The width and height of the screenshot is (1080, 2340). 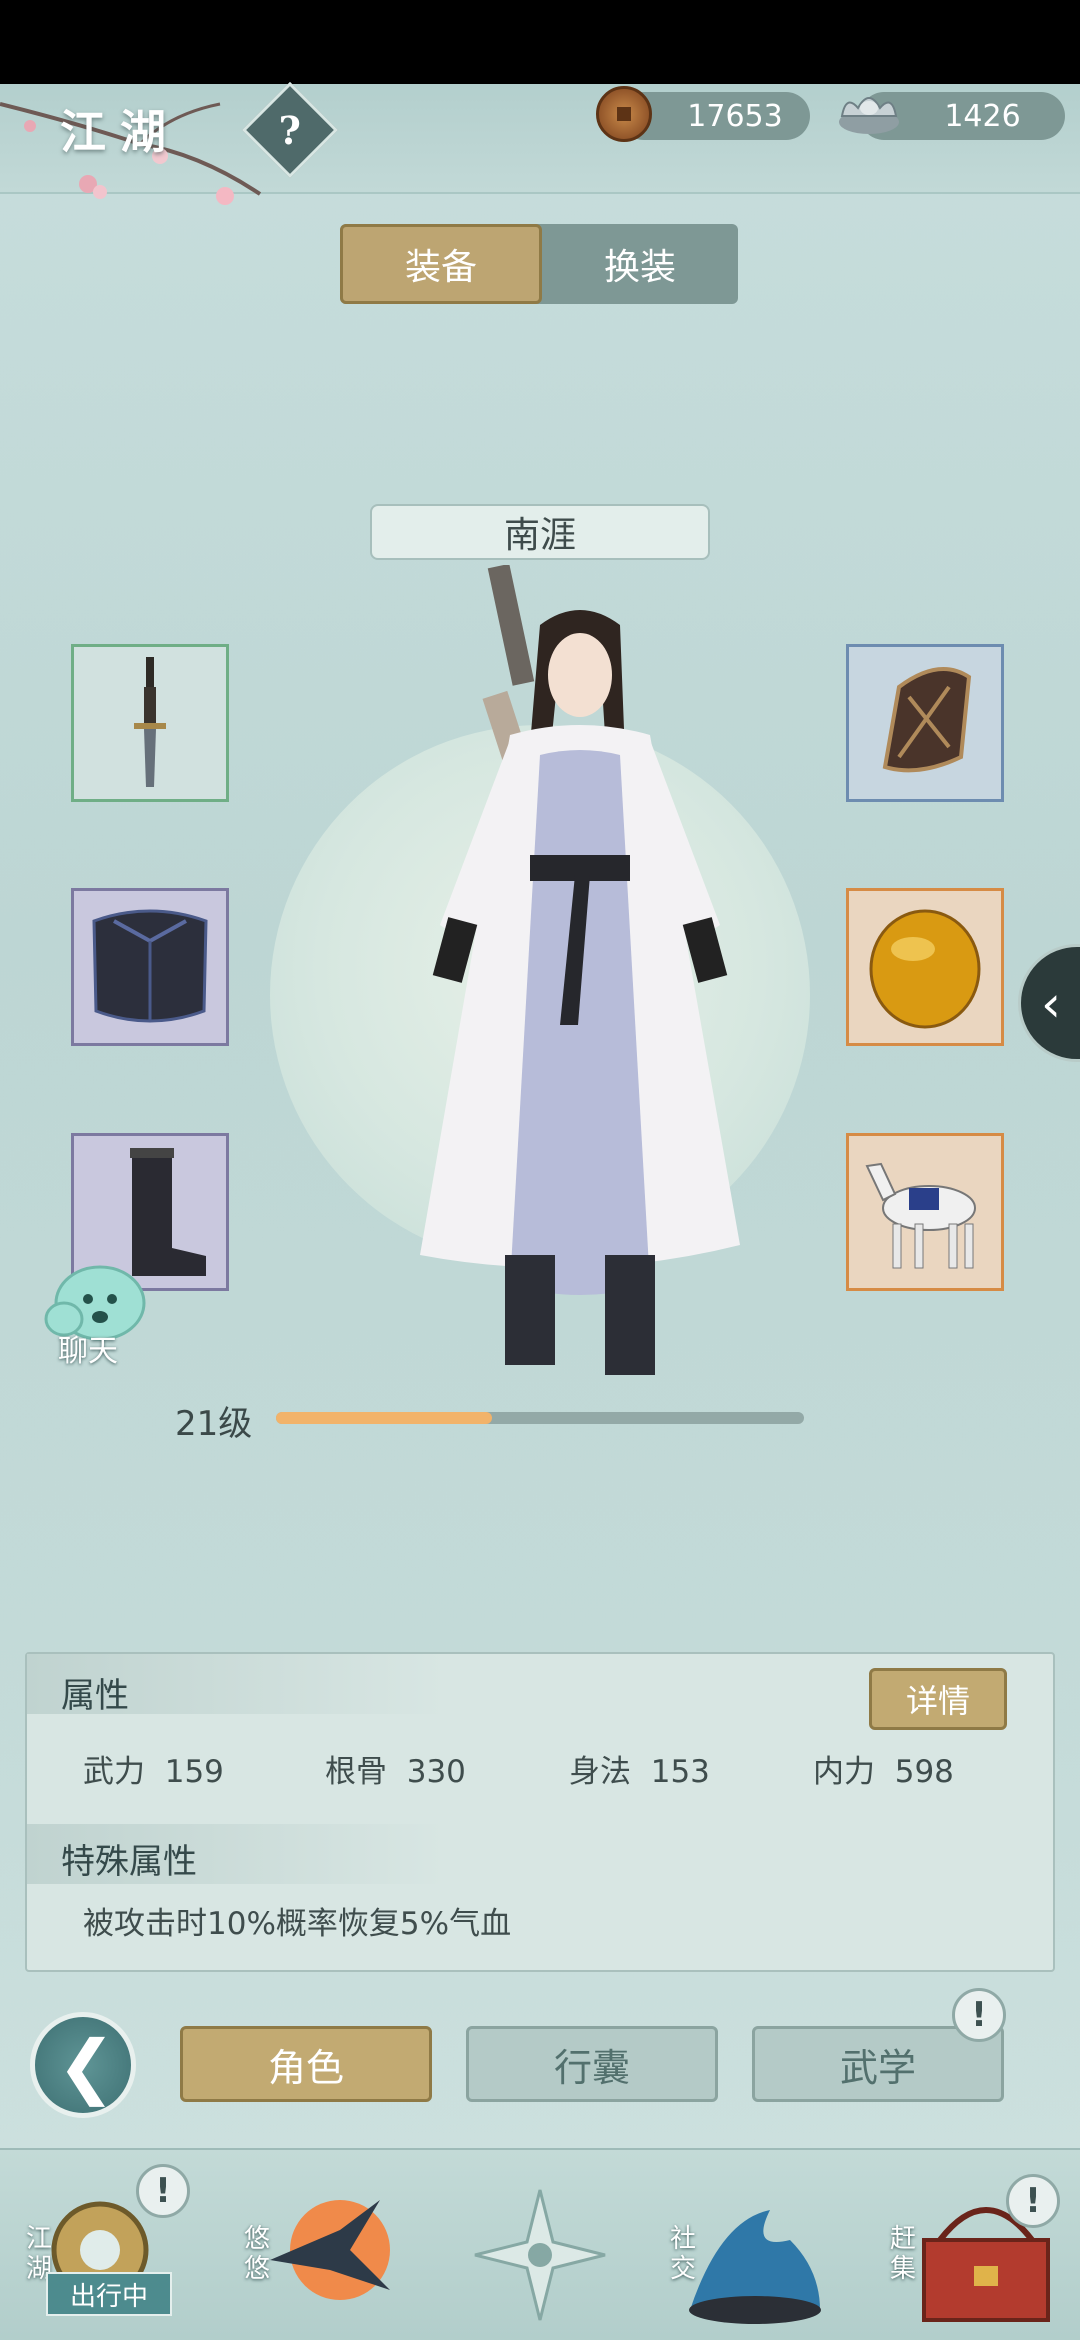 I want to click on bracer-slot, so click(x=925, y=723).